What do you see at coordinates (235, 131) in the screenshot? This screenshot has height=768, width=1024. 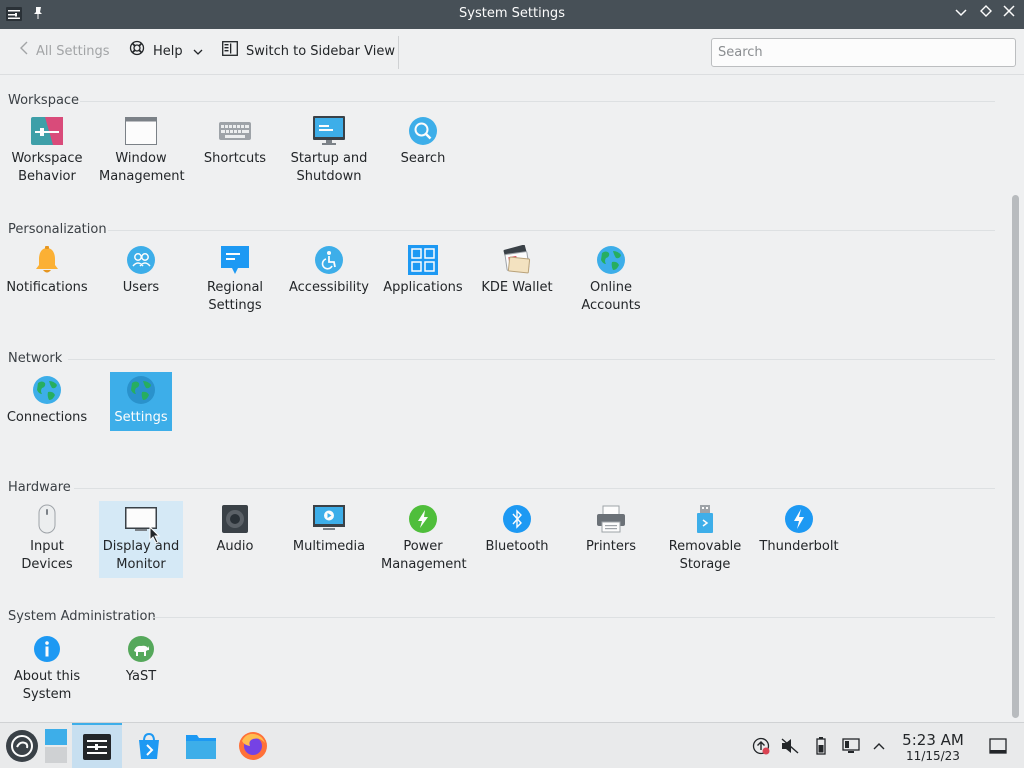 I see `keyboard-icon` at bounding box center [235, 131].